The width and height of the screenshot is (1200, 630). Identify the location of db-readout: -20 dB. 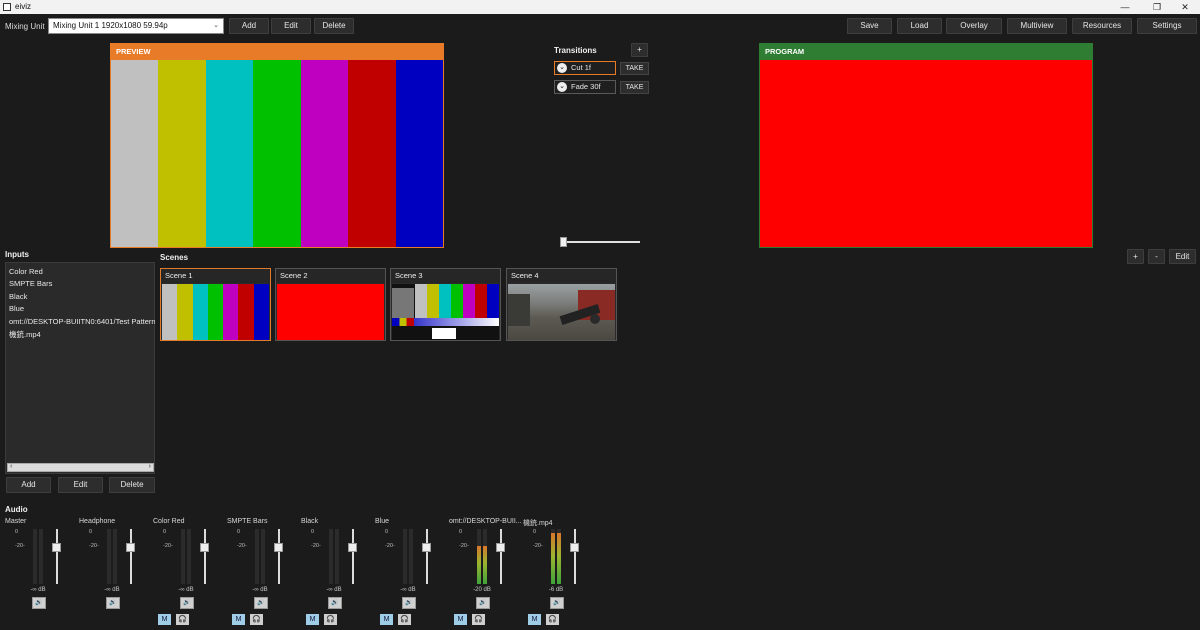
(482, 590).